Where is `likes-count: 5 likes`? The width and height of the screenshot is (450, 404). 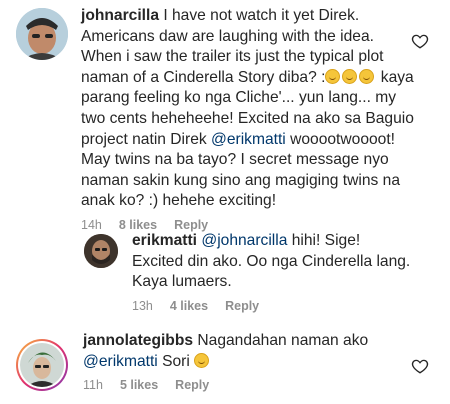 likes-count: 5 likes is located at coordinates (139, 385).